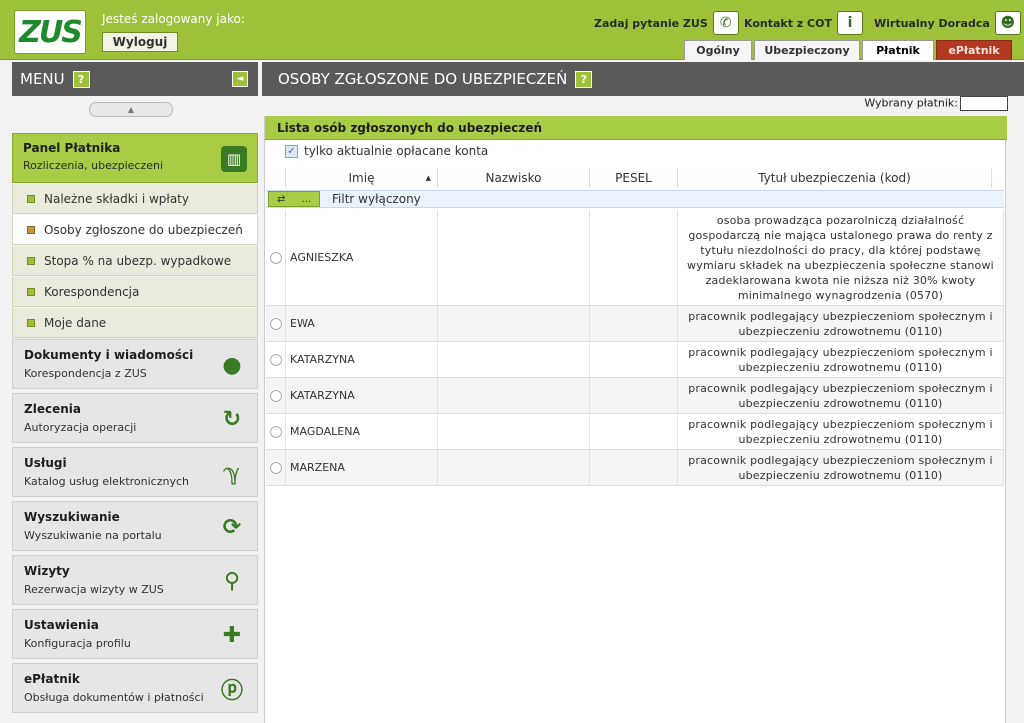 The height and width of the screenshot is (723, 1024). I want to click on speech-bubble-icon: ●, so click(232, 365).